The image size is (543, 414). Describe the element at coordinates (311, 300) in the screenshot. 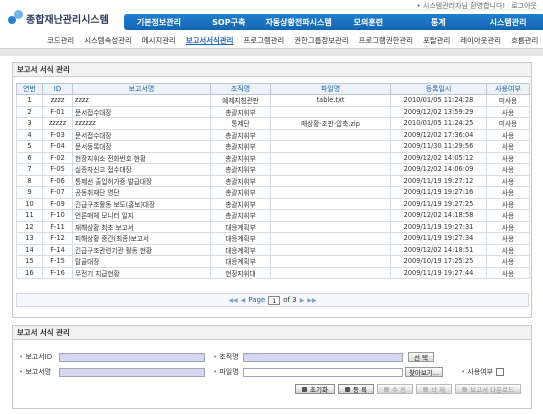

I see `last-page-icon: ▶▶` at that location.